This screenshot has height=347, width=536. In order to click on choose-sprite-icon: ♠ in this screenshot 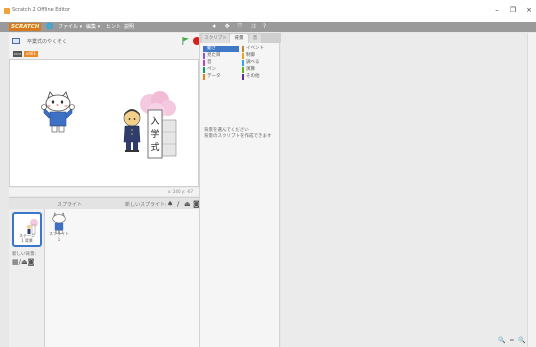, I will do `click(170, 204)`.